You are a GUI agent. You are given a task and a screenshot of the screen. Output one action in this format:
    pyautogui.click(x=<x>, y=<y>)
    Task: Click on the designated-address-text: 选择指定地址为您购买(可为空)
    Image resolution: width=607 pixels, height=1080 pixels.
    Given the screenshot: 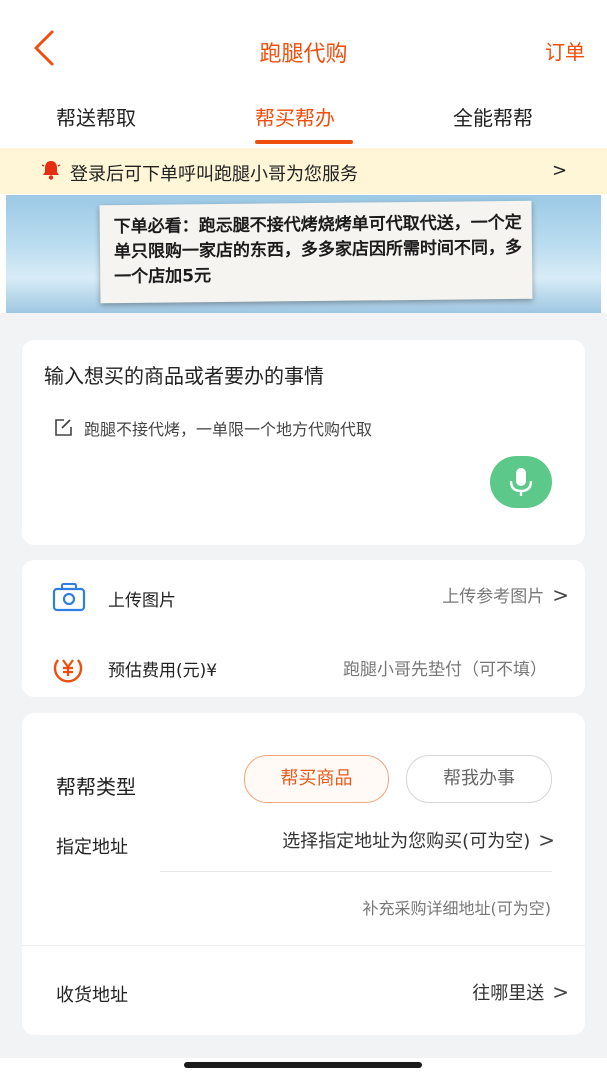 What is the action you would take?
    pyautogui.click(x=406, y=841)
    